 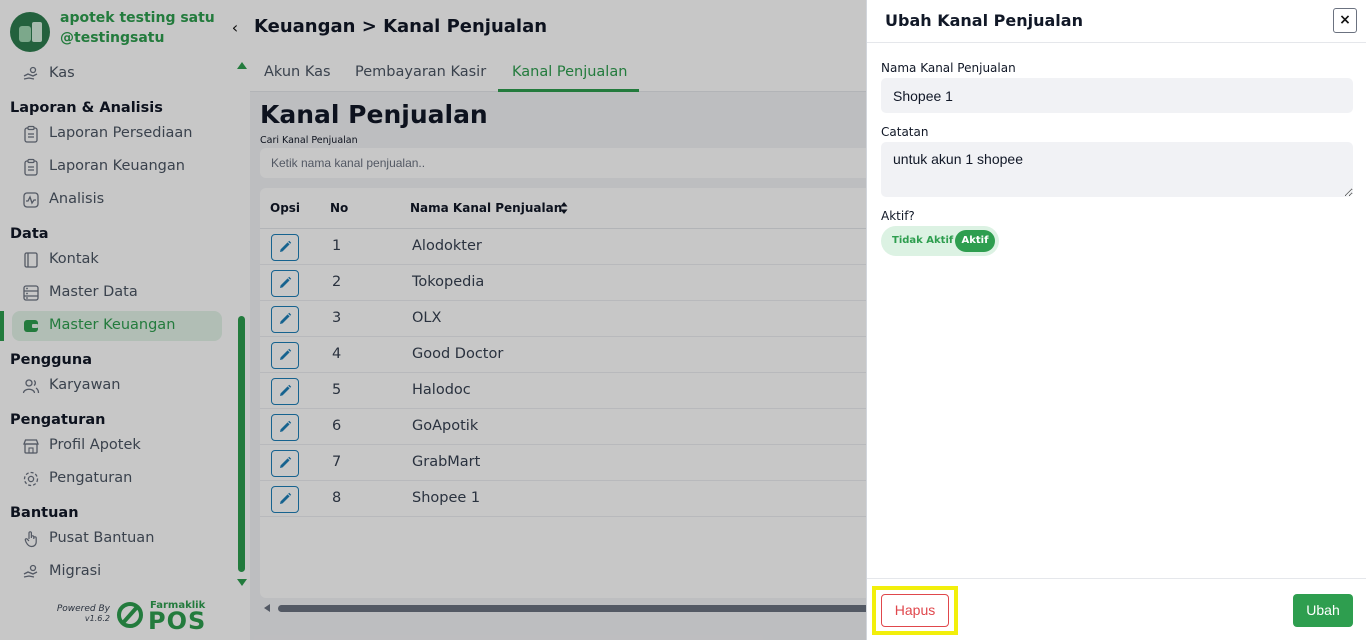 I want to click on delete-button: Hapus, so click(x=915, y=610).